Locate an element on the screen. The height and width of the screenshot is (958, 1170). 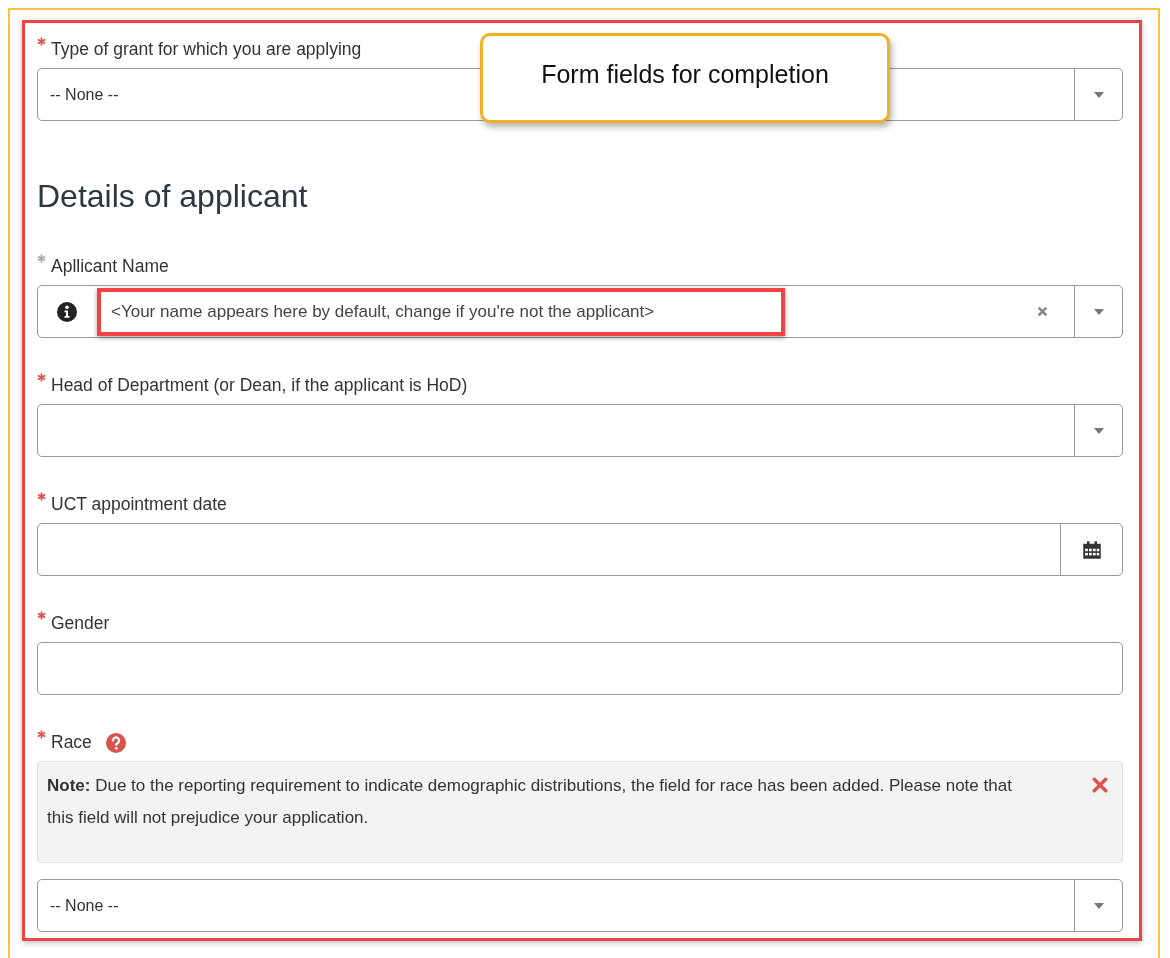
select-field is located at coordinates (580, 430).